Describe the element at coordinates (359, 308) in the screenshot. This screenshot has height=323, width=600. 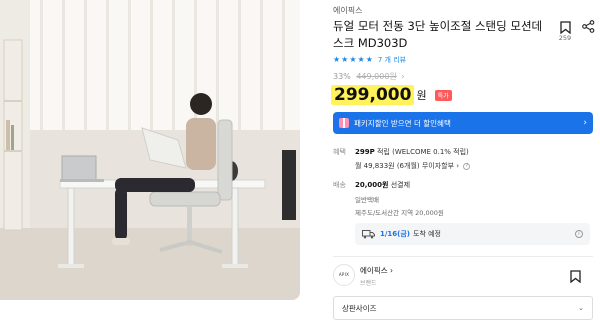
I see `option-select-value: 상판사이즈` at that location.